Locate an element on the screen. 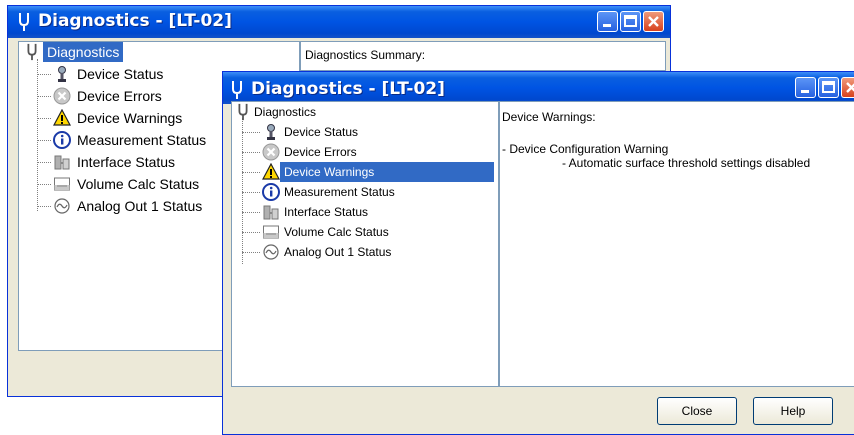 The image size is (854, 435). tree-item-device-errors: Device Errors is located at coordinates (362, 152).